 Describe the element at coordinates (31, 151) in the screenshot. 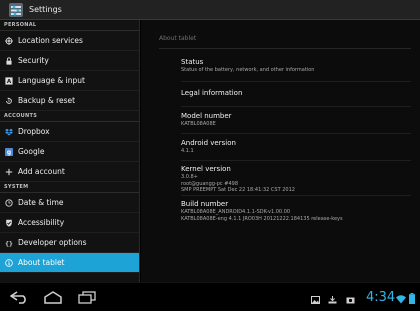

I see `sidebar-item-label: Google` at that location.